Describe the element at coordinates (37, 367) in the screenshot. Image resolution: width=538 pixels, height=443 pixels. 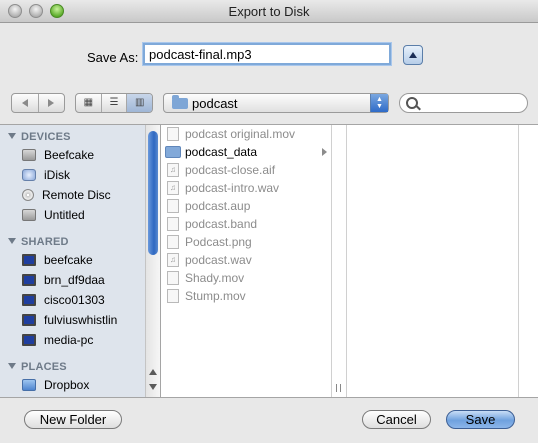
I see `sidebar-section-places: PLACES` at that location.